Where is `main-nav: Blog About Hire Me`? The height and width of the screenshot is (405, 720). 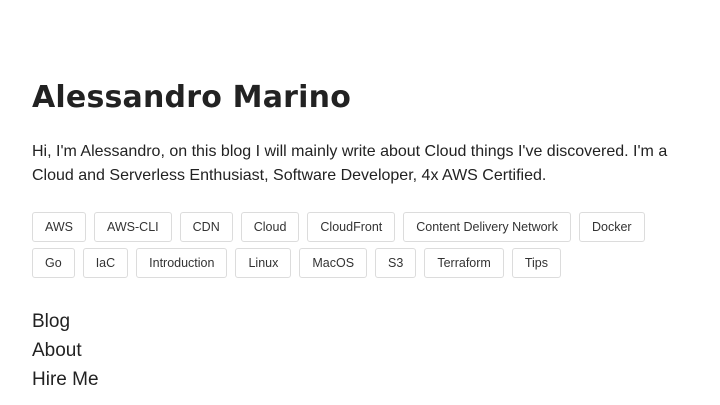
main-nav: Blog About Hire Me is located at coordinates (65, 350).